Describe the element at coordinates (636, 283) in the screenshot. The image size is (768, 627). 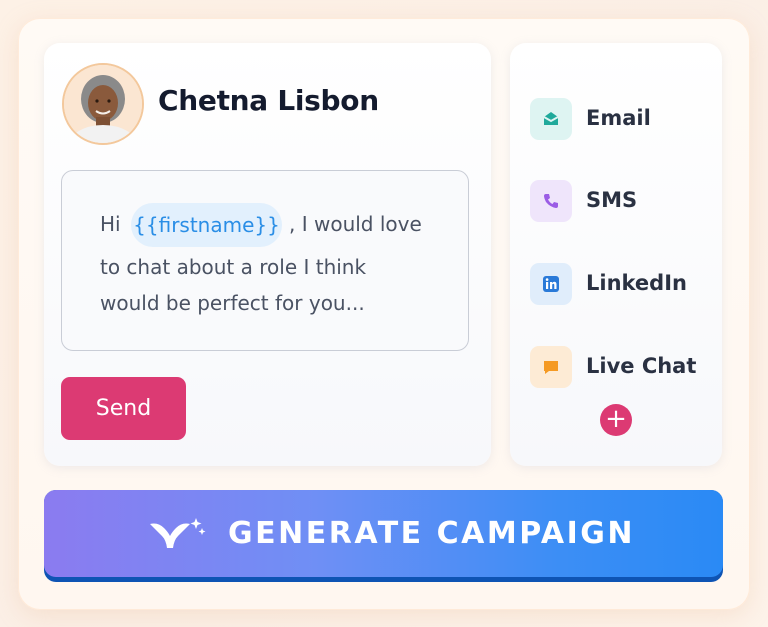
I see `channel-linkedin-label: LinkedIn` at that location.